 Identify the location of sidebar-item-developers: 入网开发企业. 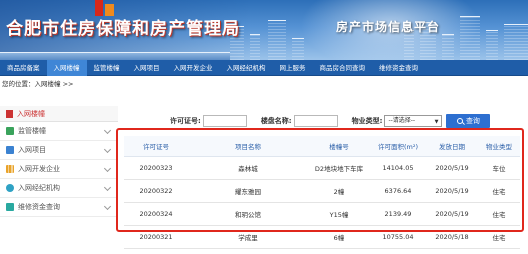
(59, 169).